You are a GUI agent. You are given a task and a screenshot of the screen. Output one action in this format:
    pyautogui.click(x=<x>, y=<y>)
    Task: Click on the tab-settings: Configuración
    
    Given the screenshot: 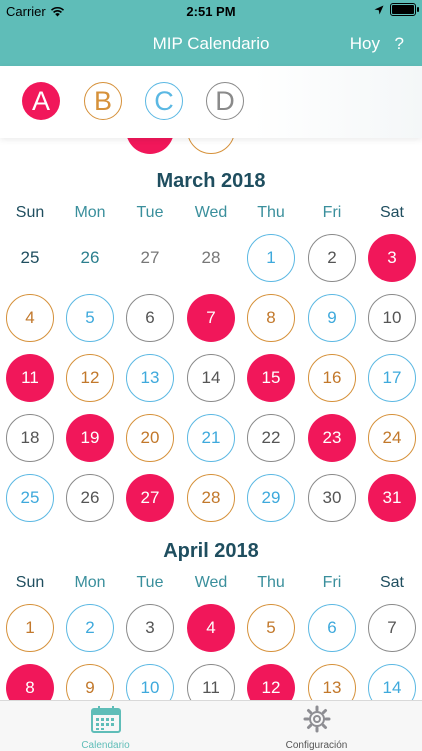 What is the action you would take?
    pyautogui.click(x=316, y=728)
    